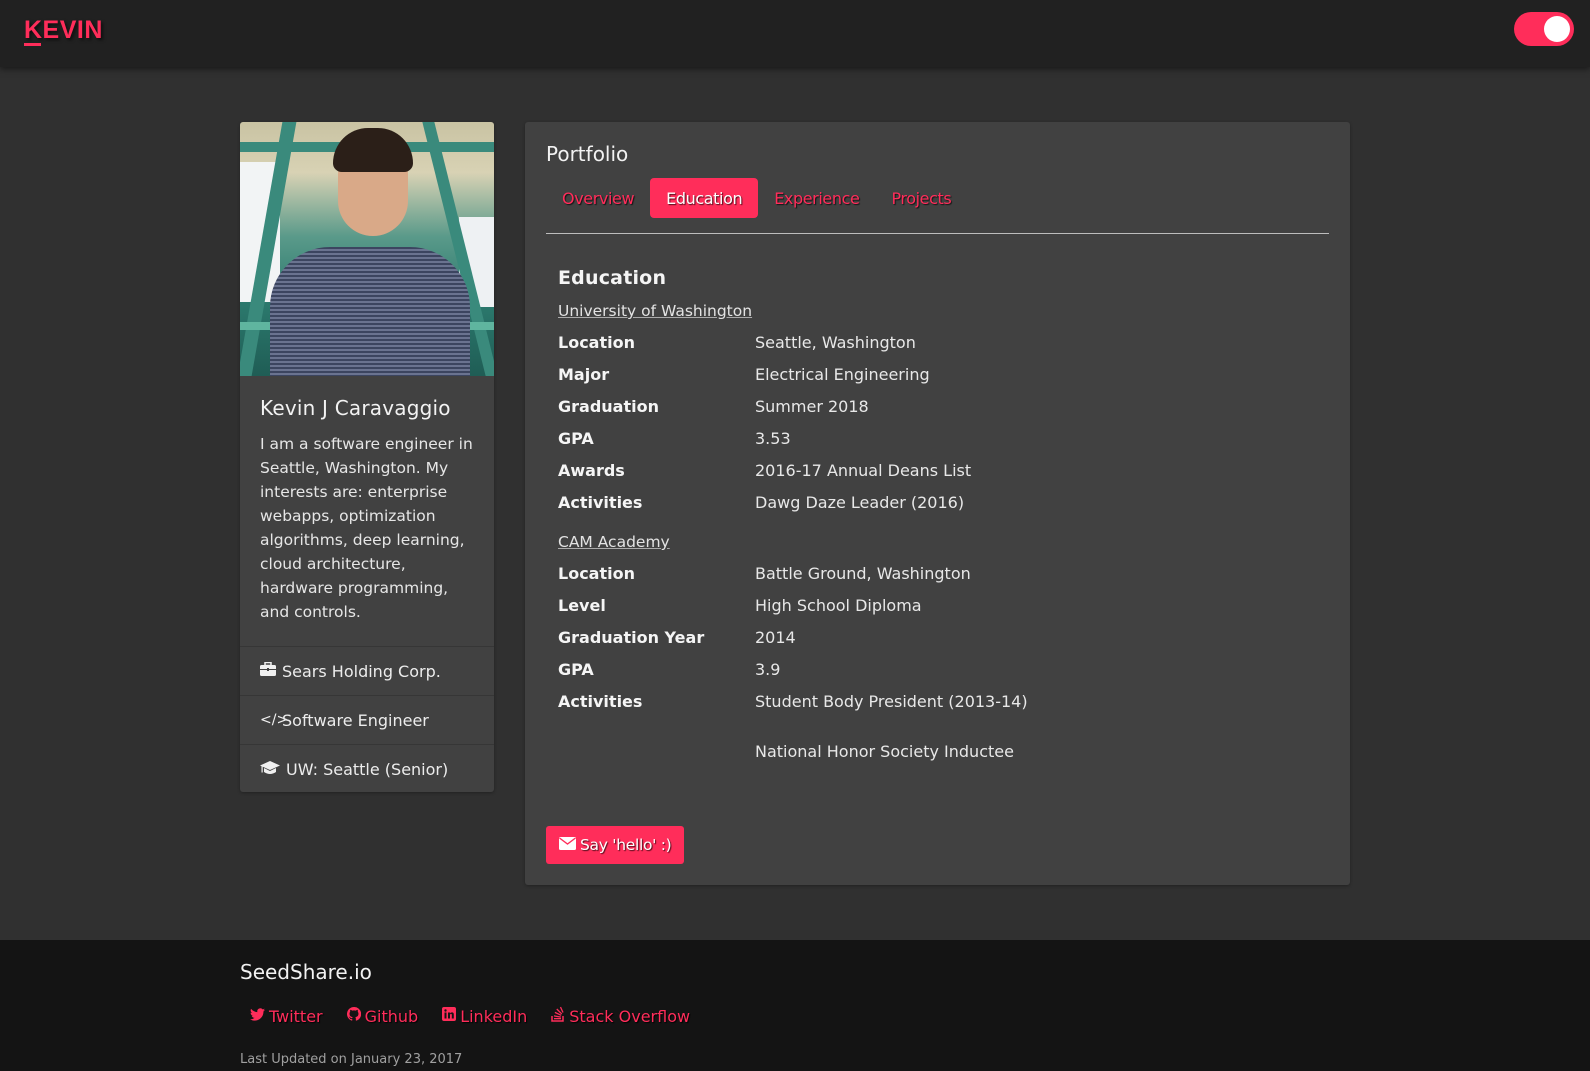  Describe the element at coordinates (567, 845) in the screenshot. I see `envelope-icon` at that location.